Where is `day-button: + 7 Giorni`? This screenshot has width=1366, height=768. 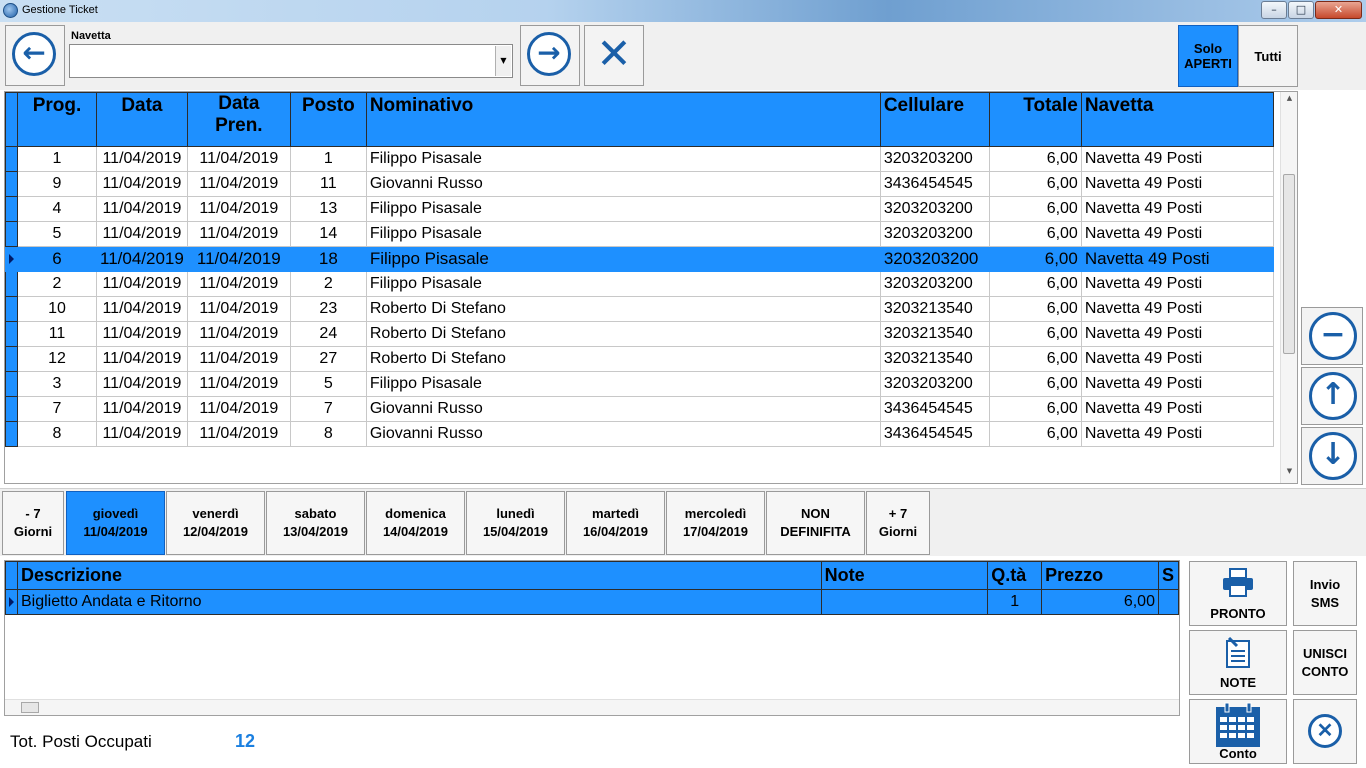 day-button: + 7 Giorni is located at coordinates (898, 523).